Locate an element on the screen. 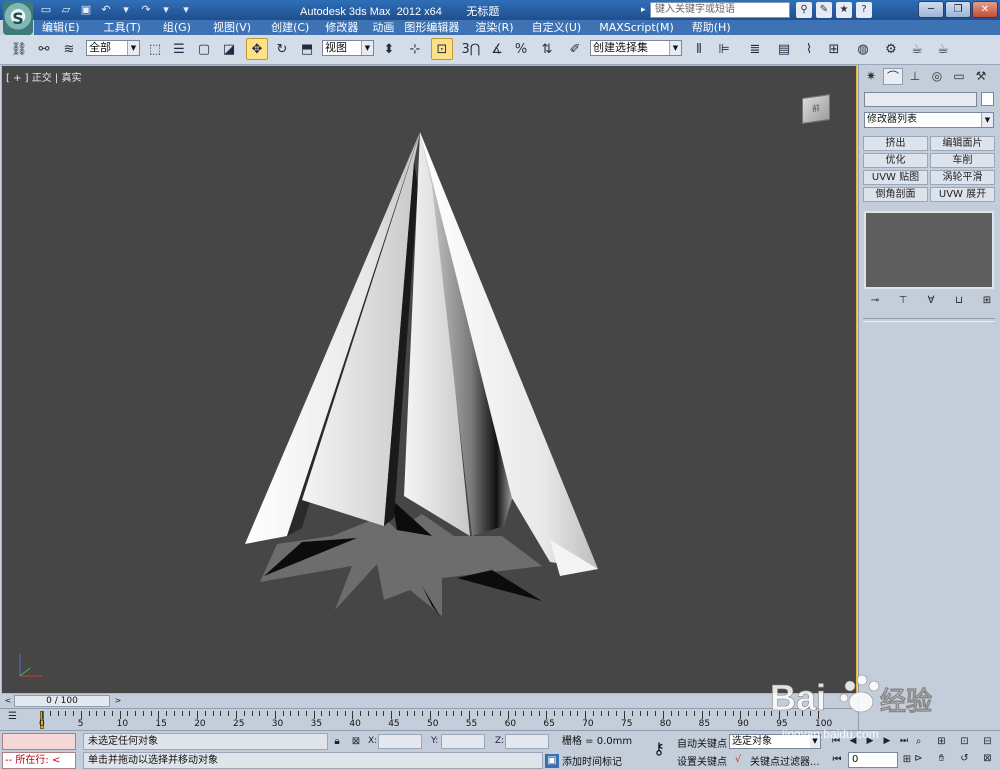  spinner-snap-icon: ⇅ is located at coordinates (547, 49).